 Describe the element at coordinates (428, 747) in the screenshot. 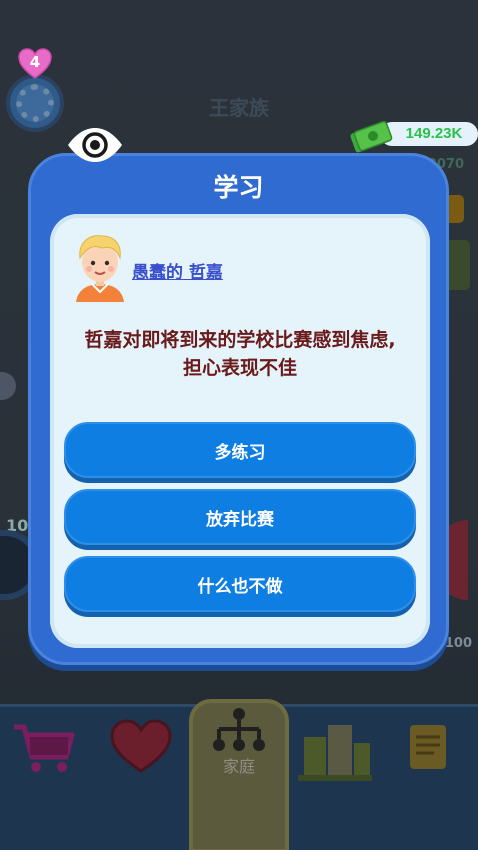

I see `scroll-icon` at that location.